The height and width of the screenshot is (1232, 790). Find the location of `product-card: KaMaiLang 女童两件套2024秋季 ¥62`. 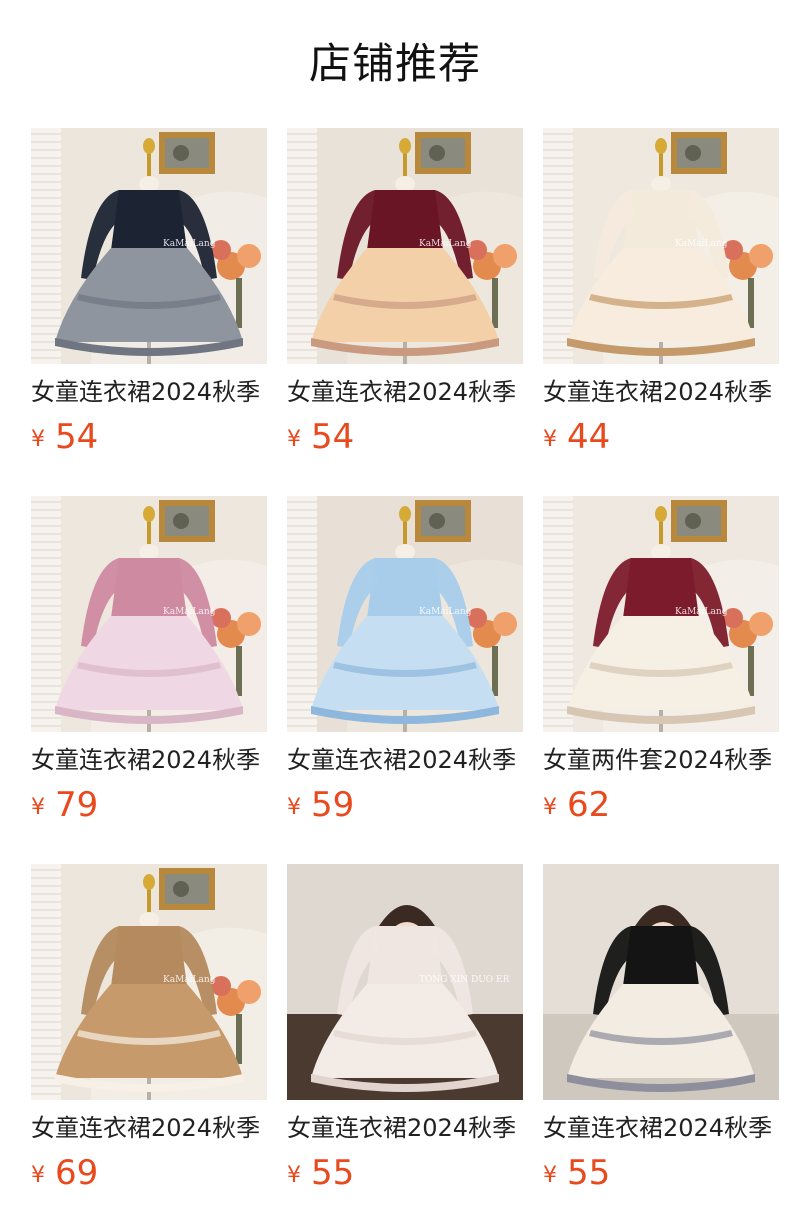

product-card: KaMaiLang 女童两件套2024秋季 ¥62 is located at coordinates (661, 674).